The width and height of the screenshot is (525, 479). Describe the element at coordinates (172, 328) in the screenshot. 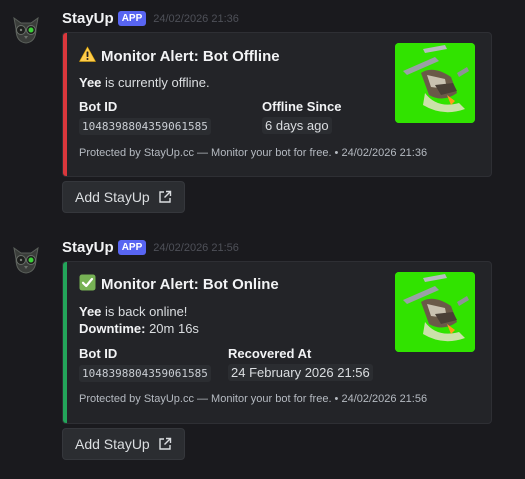

I see `downtime-value: 20m 16s` at that location.